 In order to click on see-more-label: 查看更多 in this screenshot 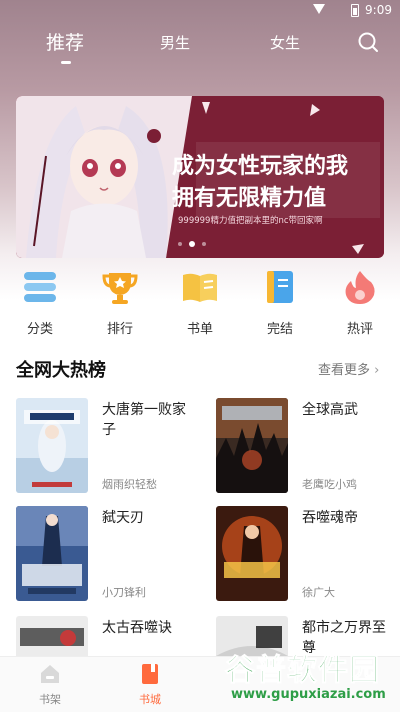, I will do `click(344, 370)`.